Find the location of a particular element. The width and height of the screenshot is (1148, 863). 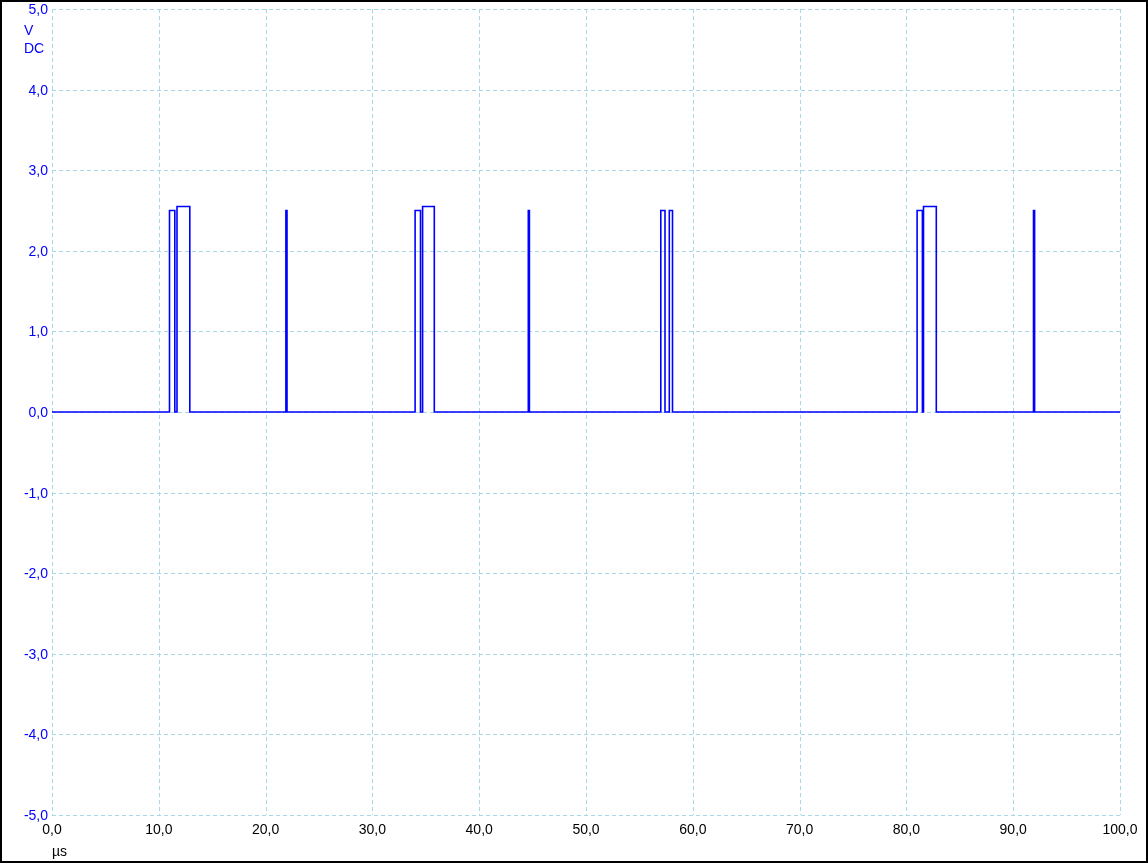

y-tick-label: 0,0 is located at coordinates (38, 412).